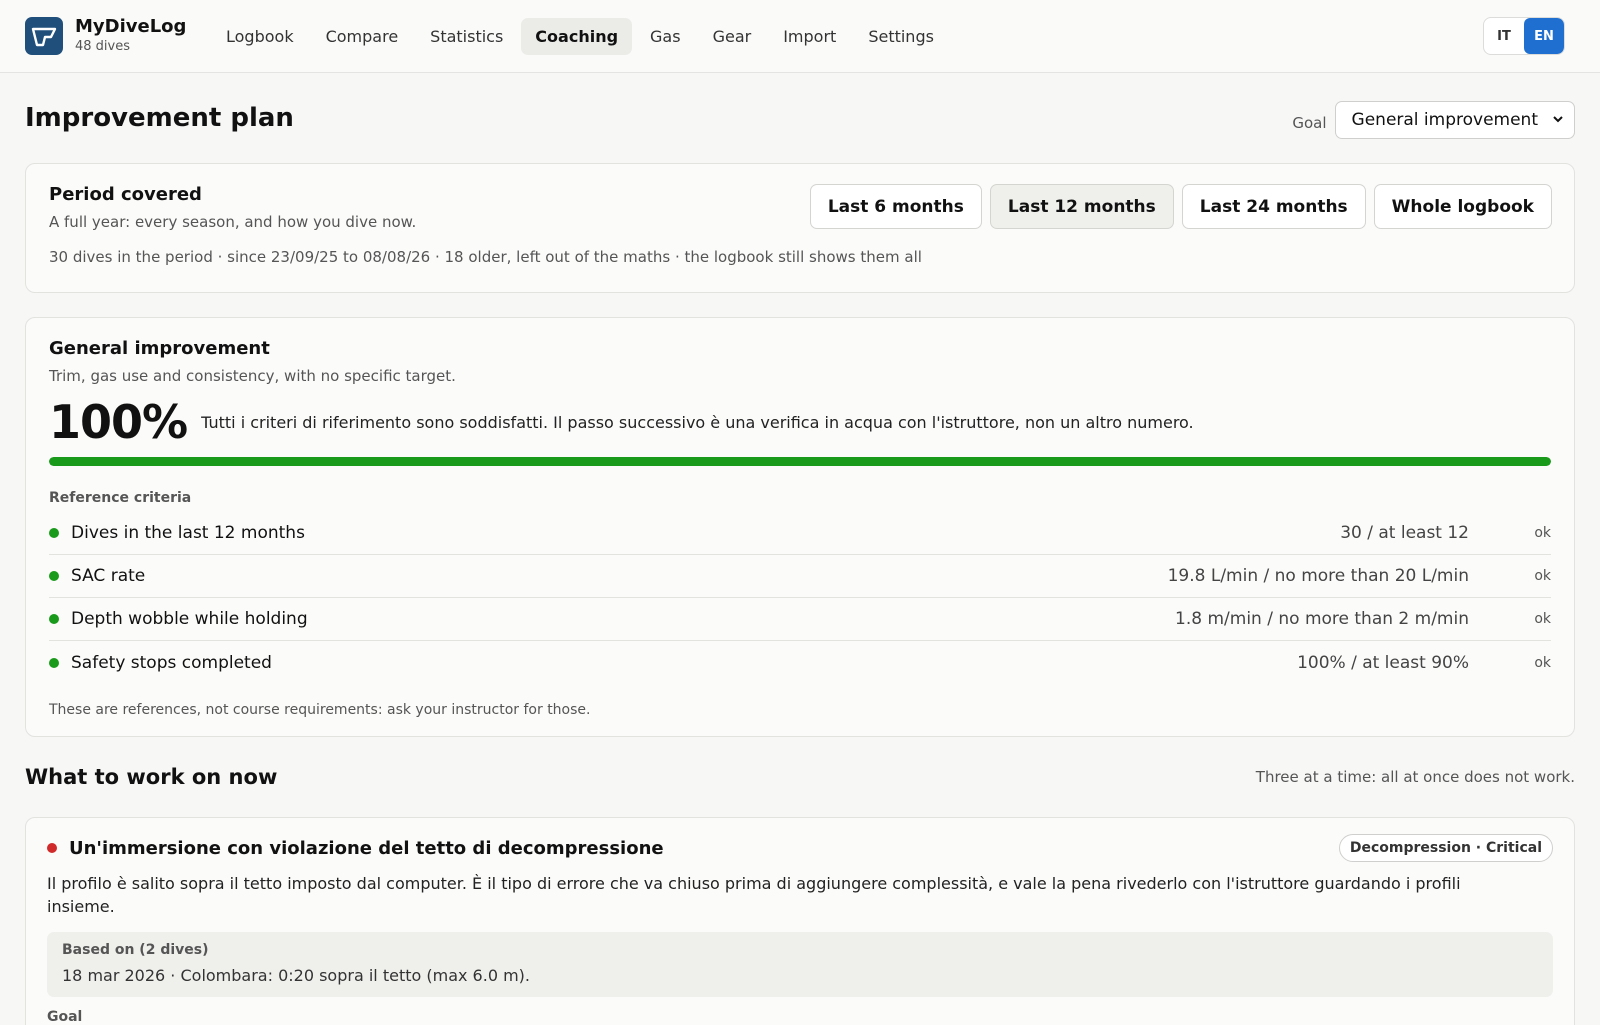 Image resolution: width=1600 pixels, height=1025 pixels. I want to click on progress-percent: 100%, so click(118, 422).